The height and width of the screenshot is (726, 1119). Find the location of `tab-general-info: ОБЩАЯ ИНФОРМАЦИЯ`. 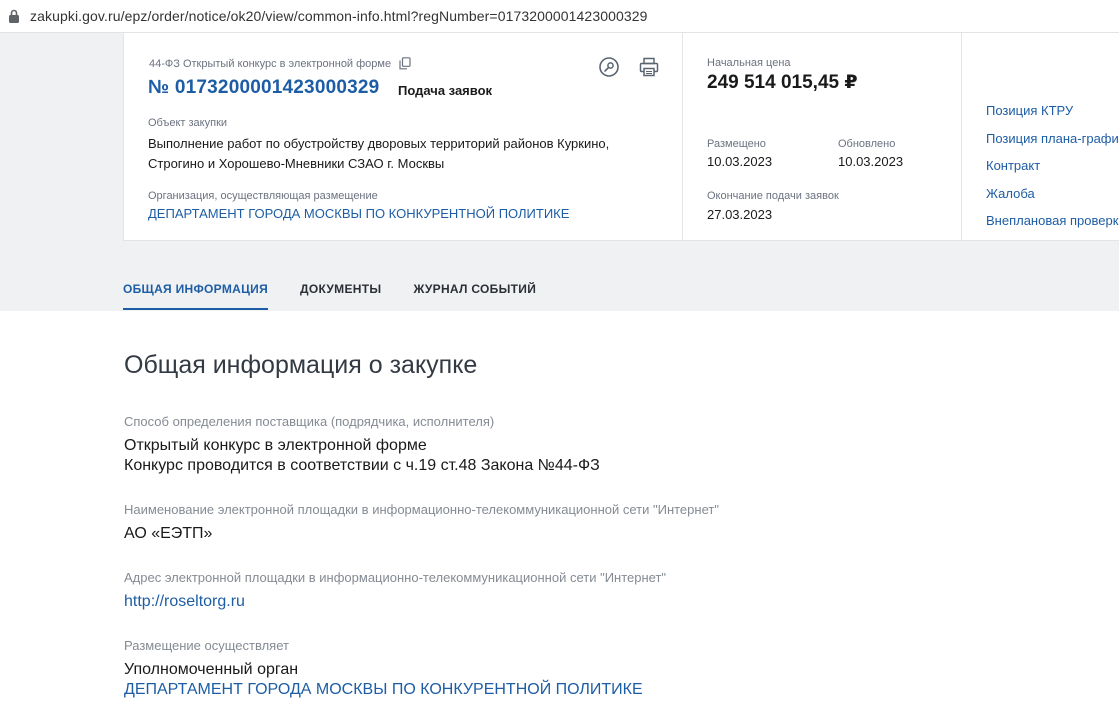

tab-general-info: ОБЩАЯ ИНФОРМАЦИЯ is located at coordinates (196, 296).